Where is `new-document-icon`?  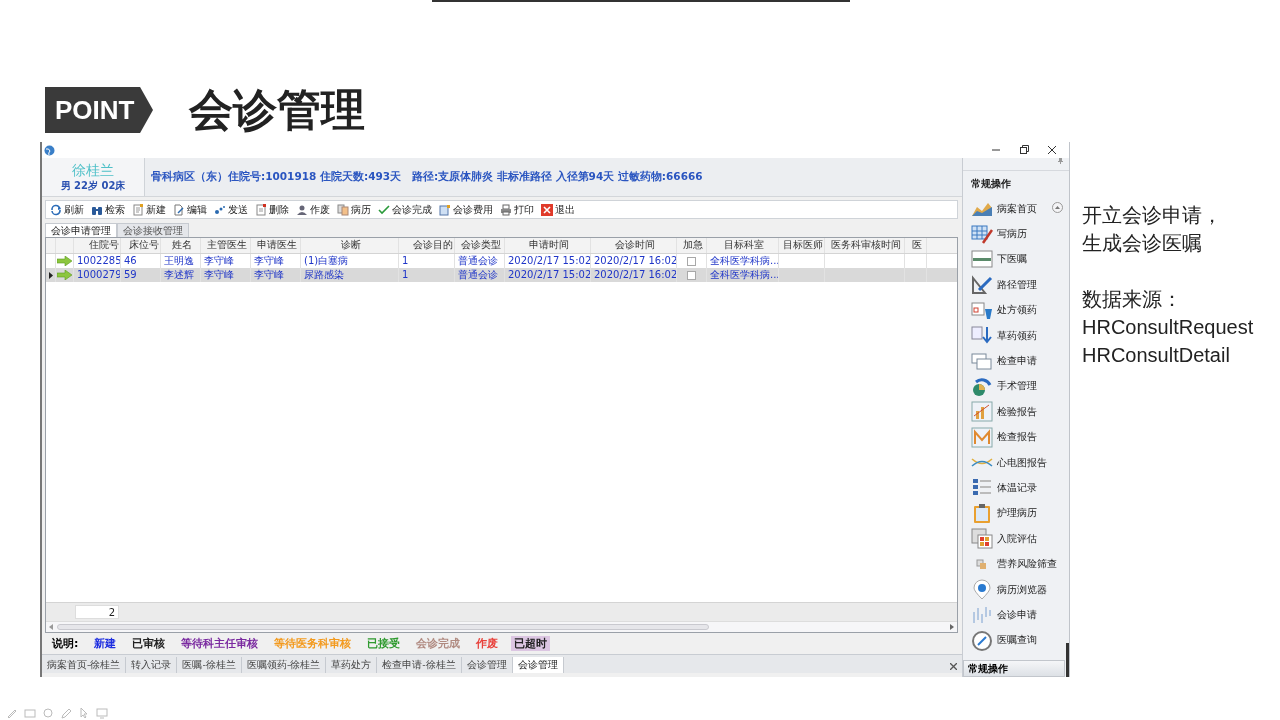 new-document-icon is located at coordinates (138, 209).